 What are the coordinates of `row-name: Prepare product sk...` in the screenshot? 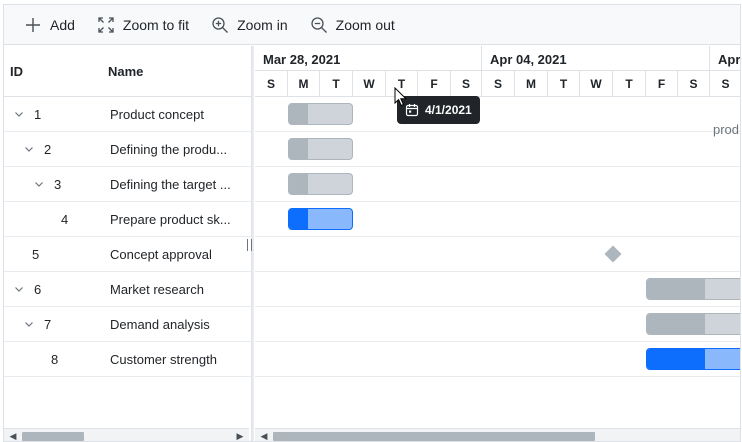 It's located at (170, 219).